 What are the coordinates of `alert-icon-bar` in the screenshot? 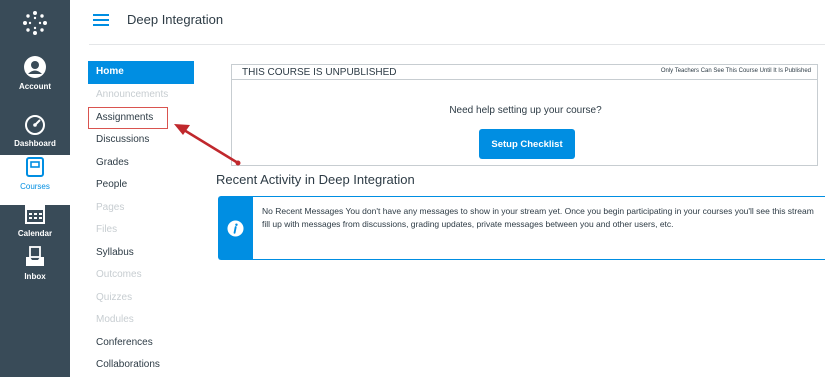 It's located at (236, 228).